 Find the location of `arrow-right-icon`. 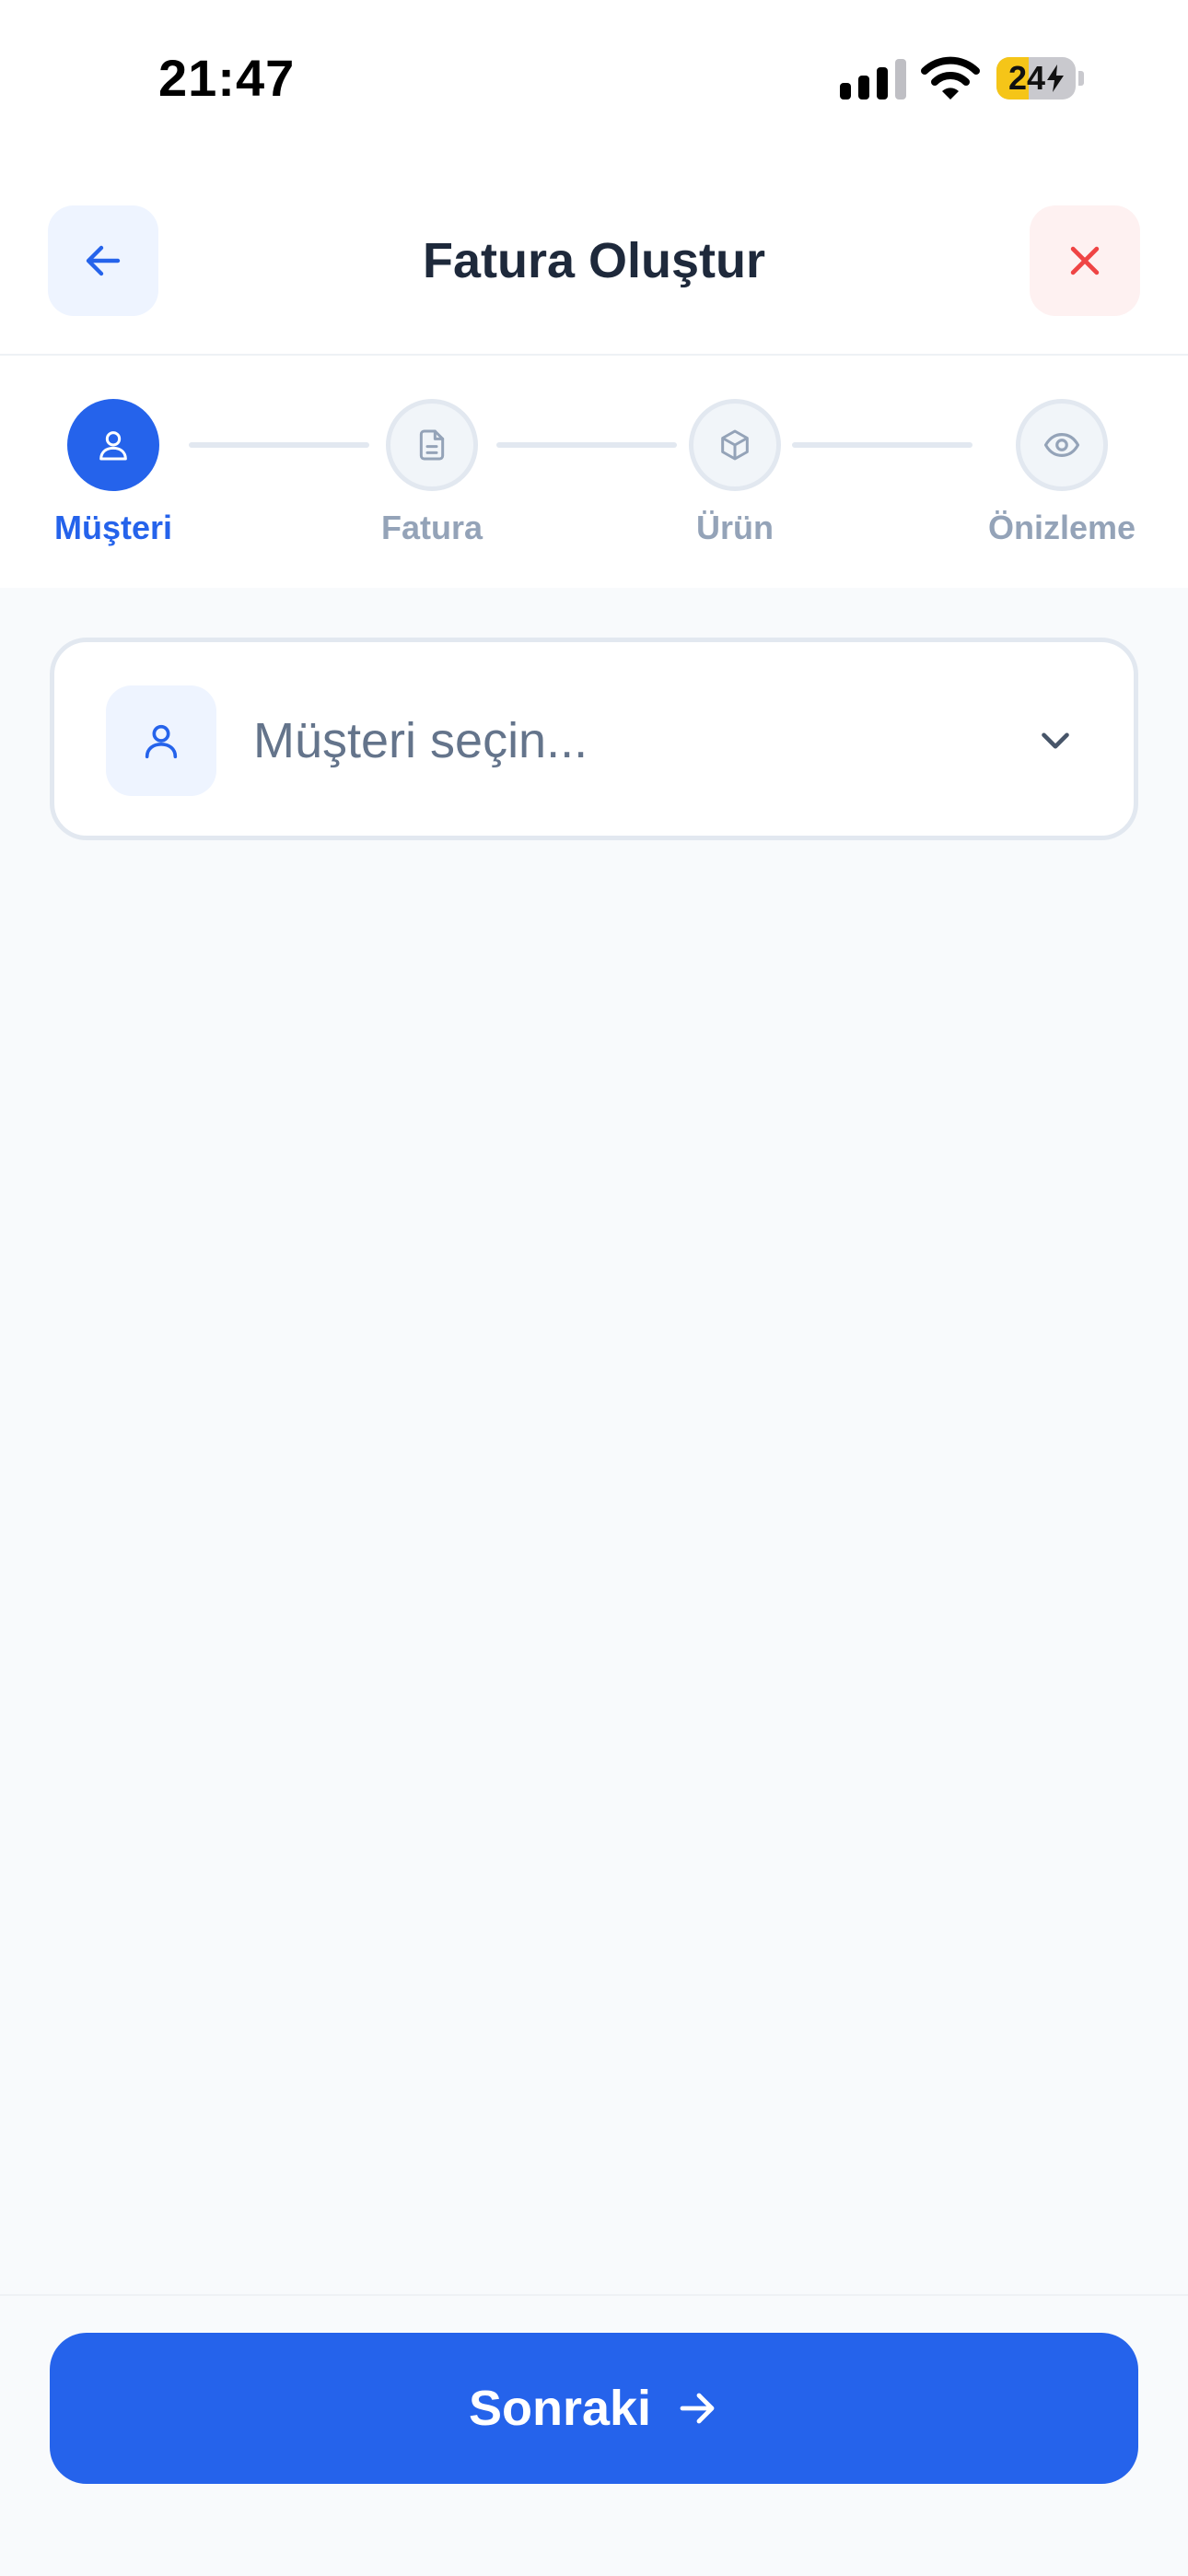

arrow-right-icon is located at coordinates (697, 2408).